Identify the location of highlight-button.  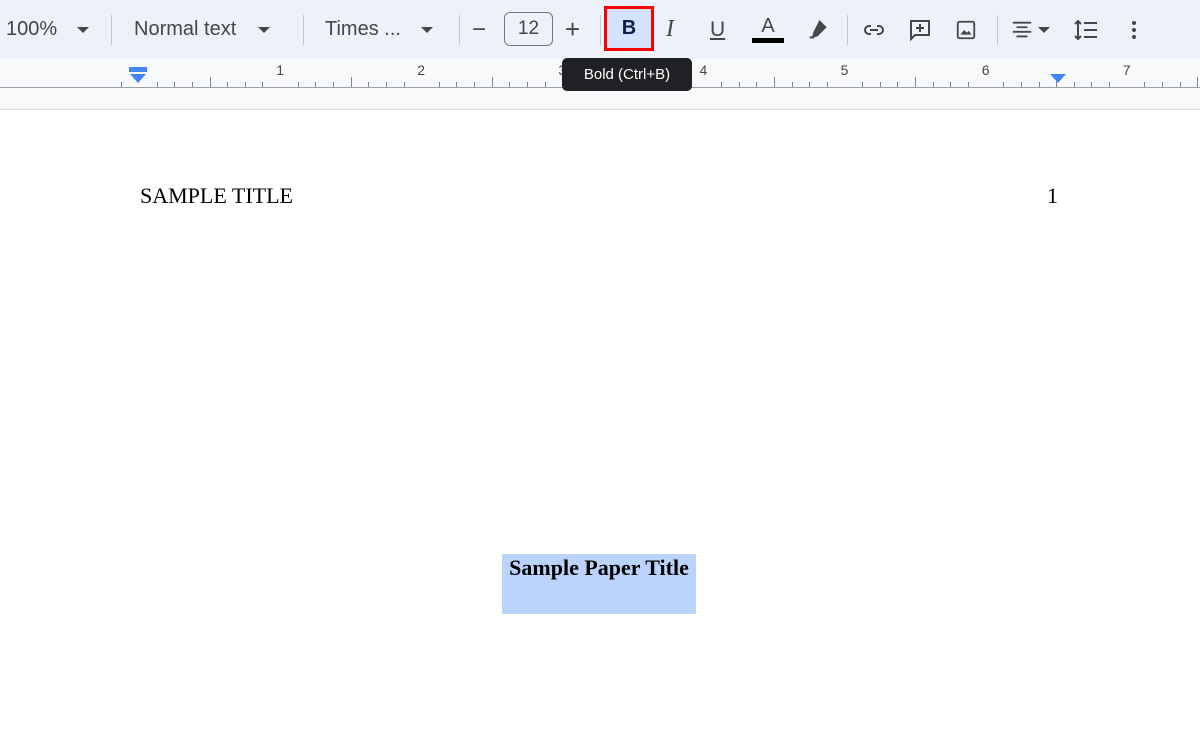
(817, 29).